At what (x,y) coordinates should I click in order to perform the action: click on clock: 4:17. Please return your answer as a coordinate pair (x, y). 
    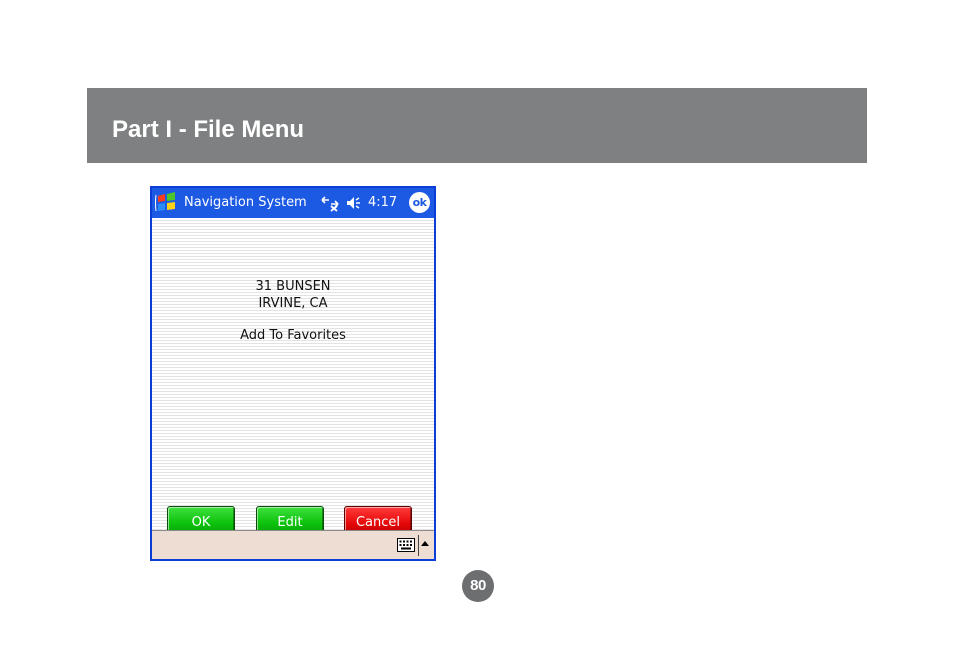
    Looking at the image, I should click on (382, 203).